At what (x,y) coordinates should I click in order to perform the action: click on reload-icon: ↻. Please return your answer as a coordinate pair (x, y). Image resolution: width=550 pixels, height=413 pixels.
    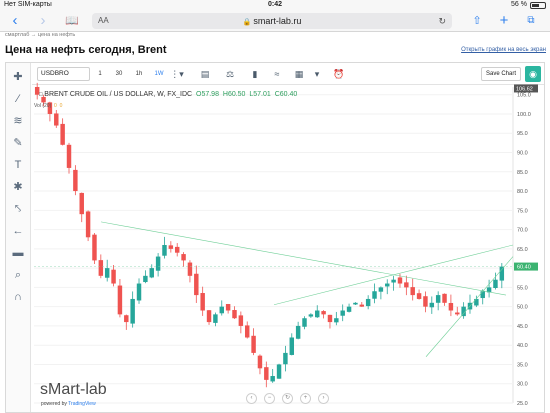
    Looking at the image, I should click on (442, 21).